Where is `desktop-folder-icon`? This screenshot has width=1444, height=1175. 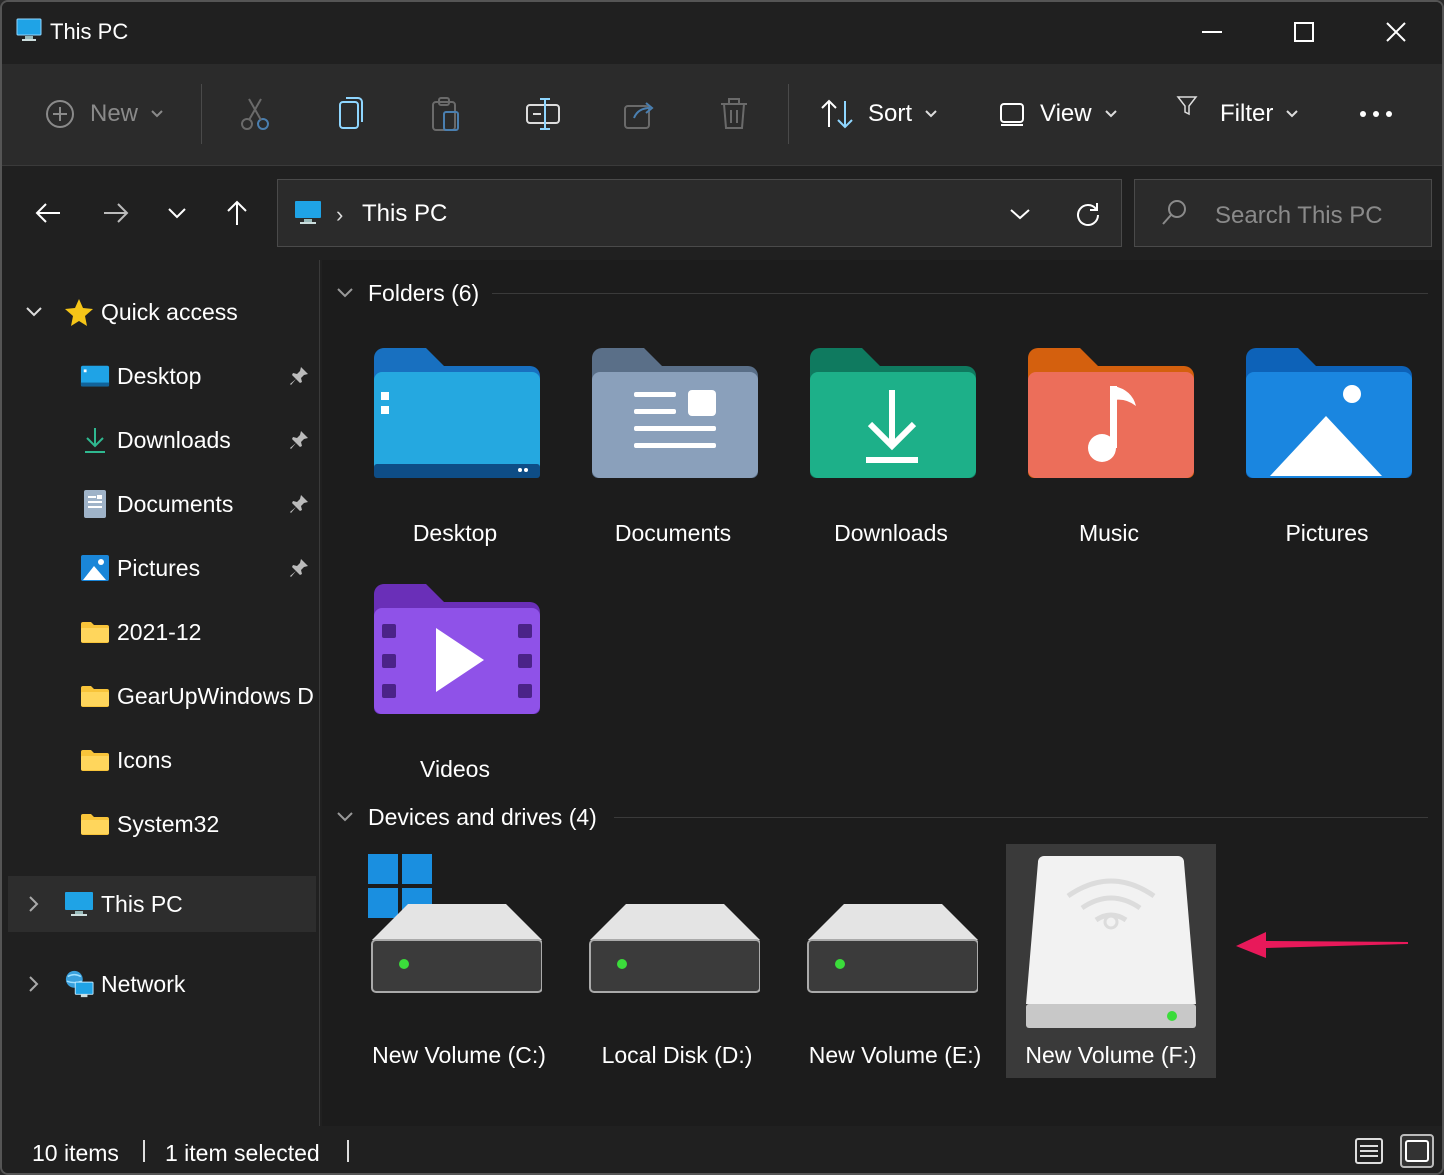 desktop-folder-icon is located at coordinates (457, 413).